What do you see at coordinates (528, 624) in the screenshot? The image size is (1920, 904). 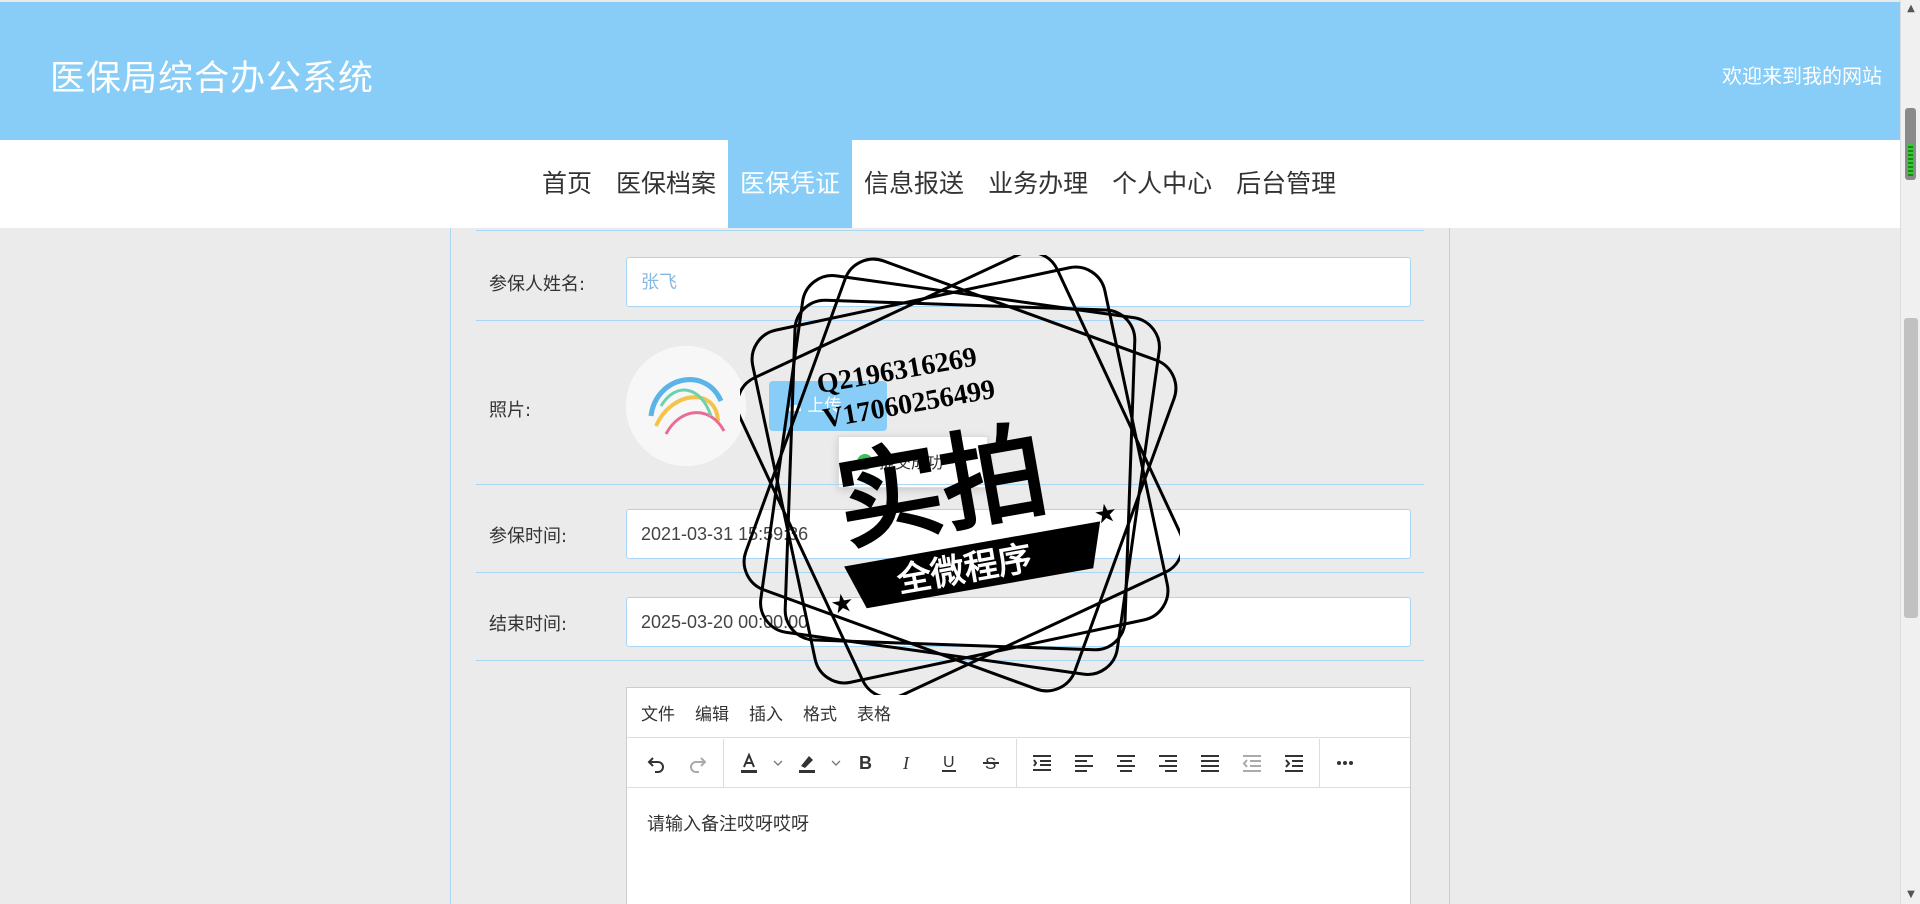 I see `end-time-label: 结束时间:` at bounding box center [528, 624].